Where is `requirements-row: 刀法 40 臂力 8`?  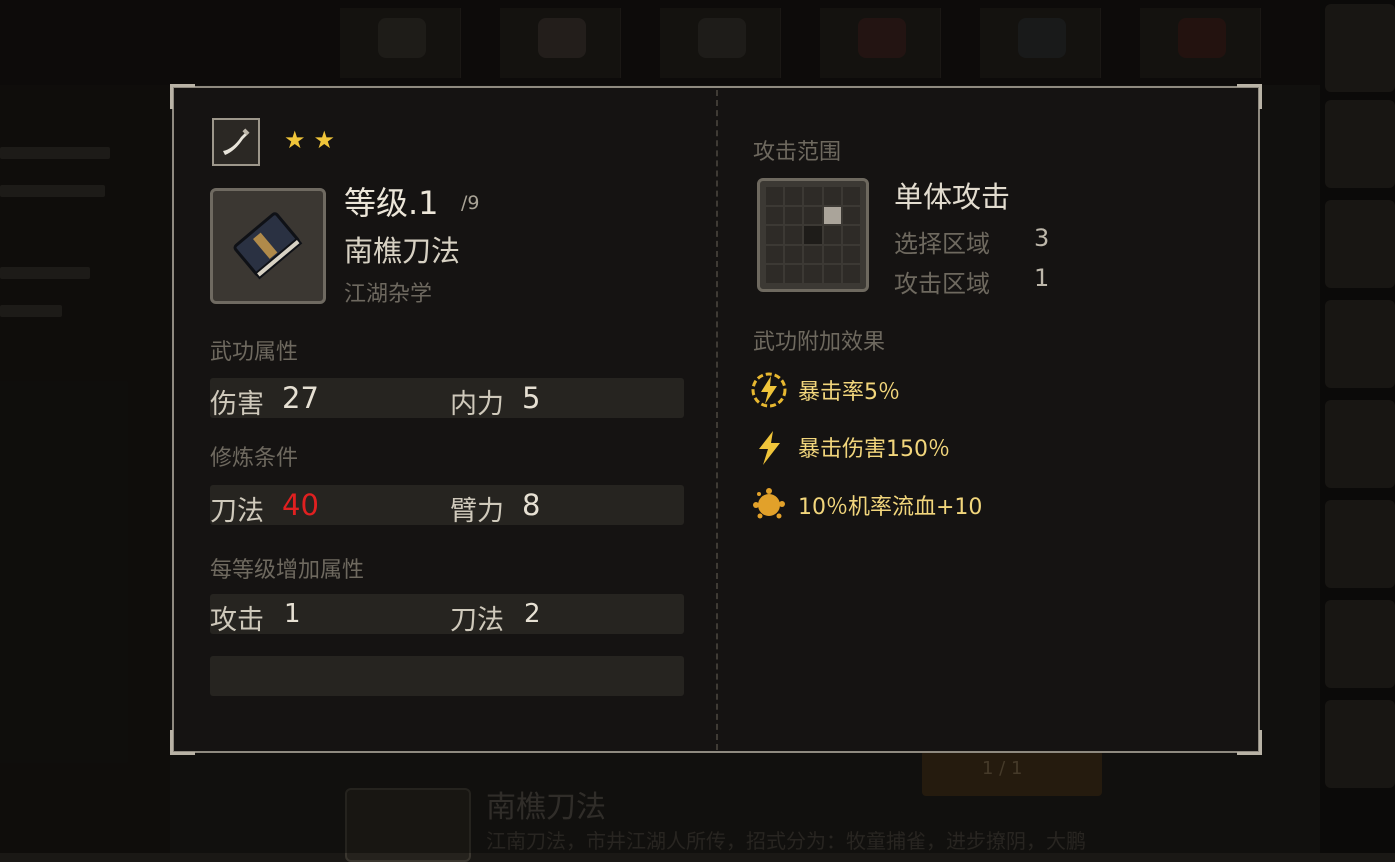 requirements-row: 刀法 40 臂力 8 is located at coordinates (447, 506).